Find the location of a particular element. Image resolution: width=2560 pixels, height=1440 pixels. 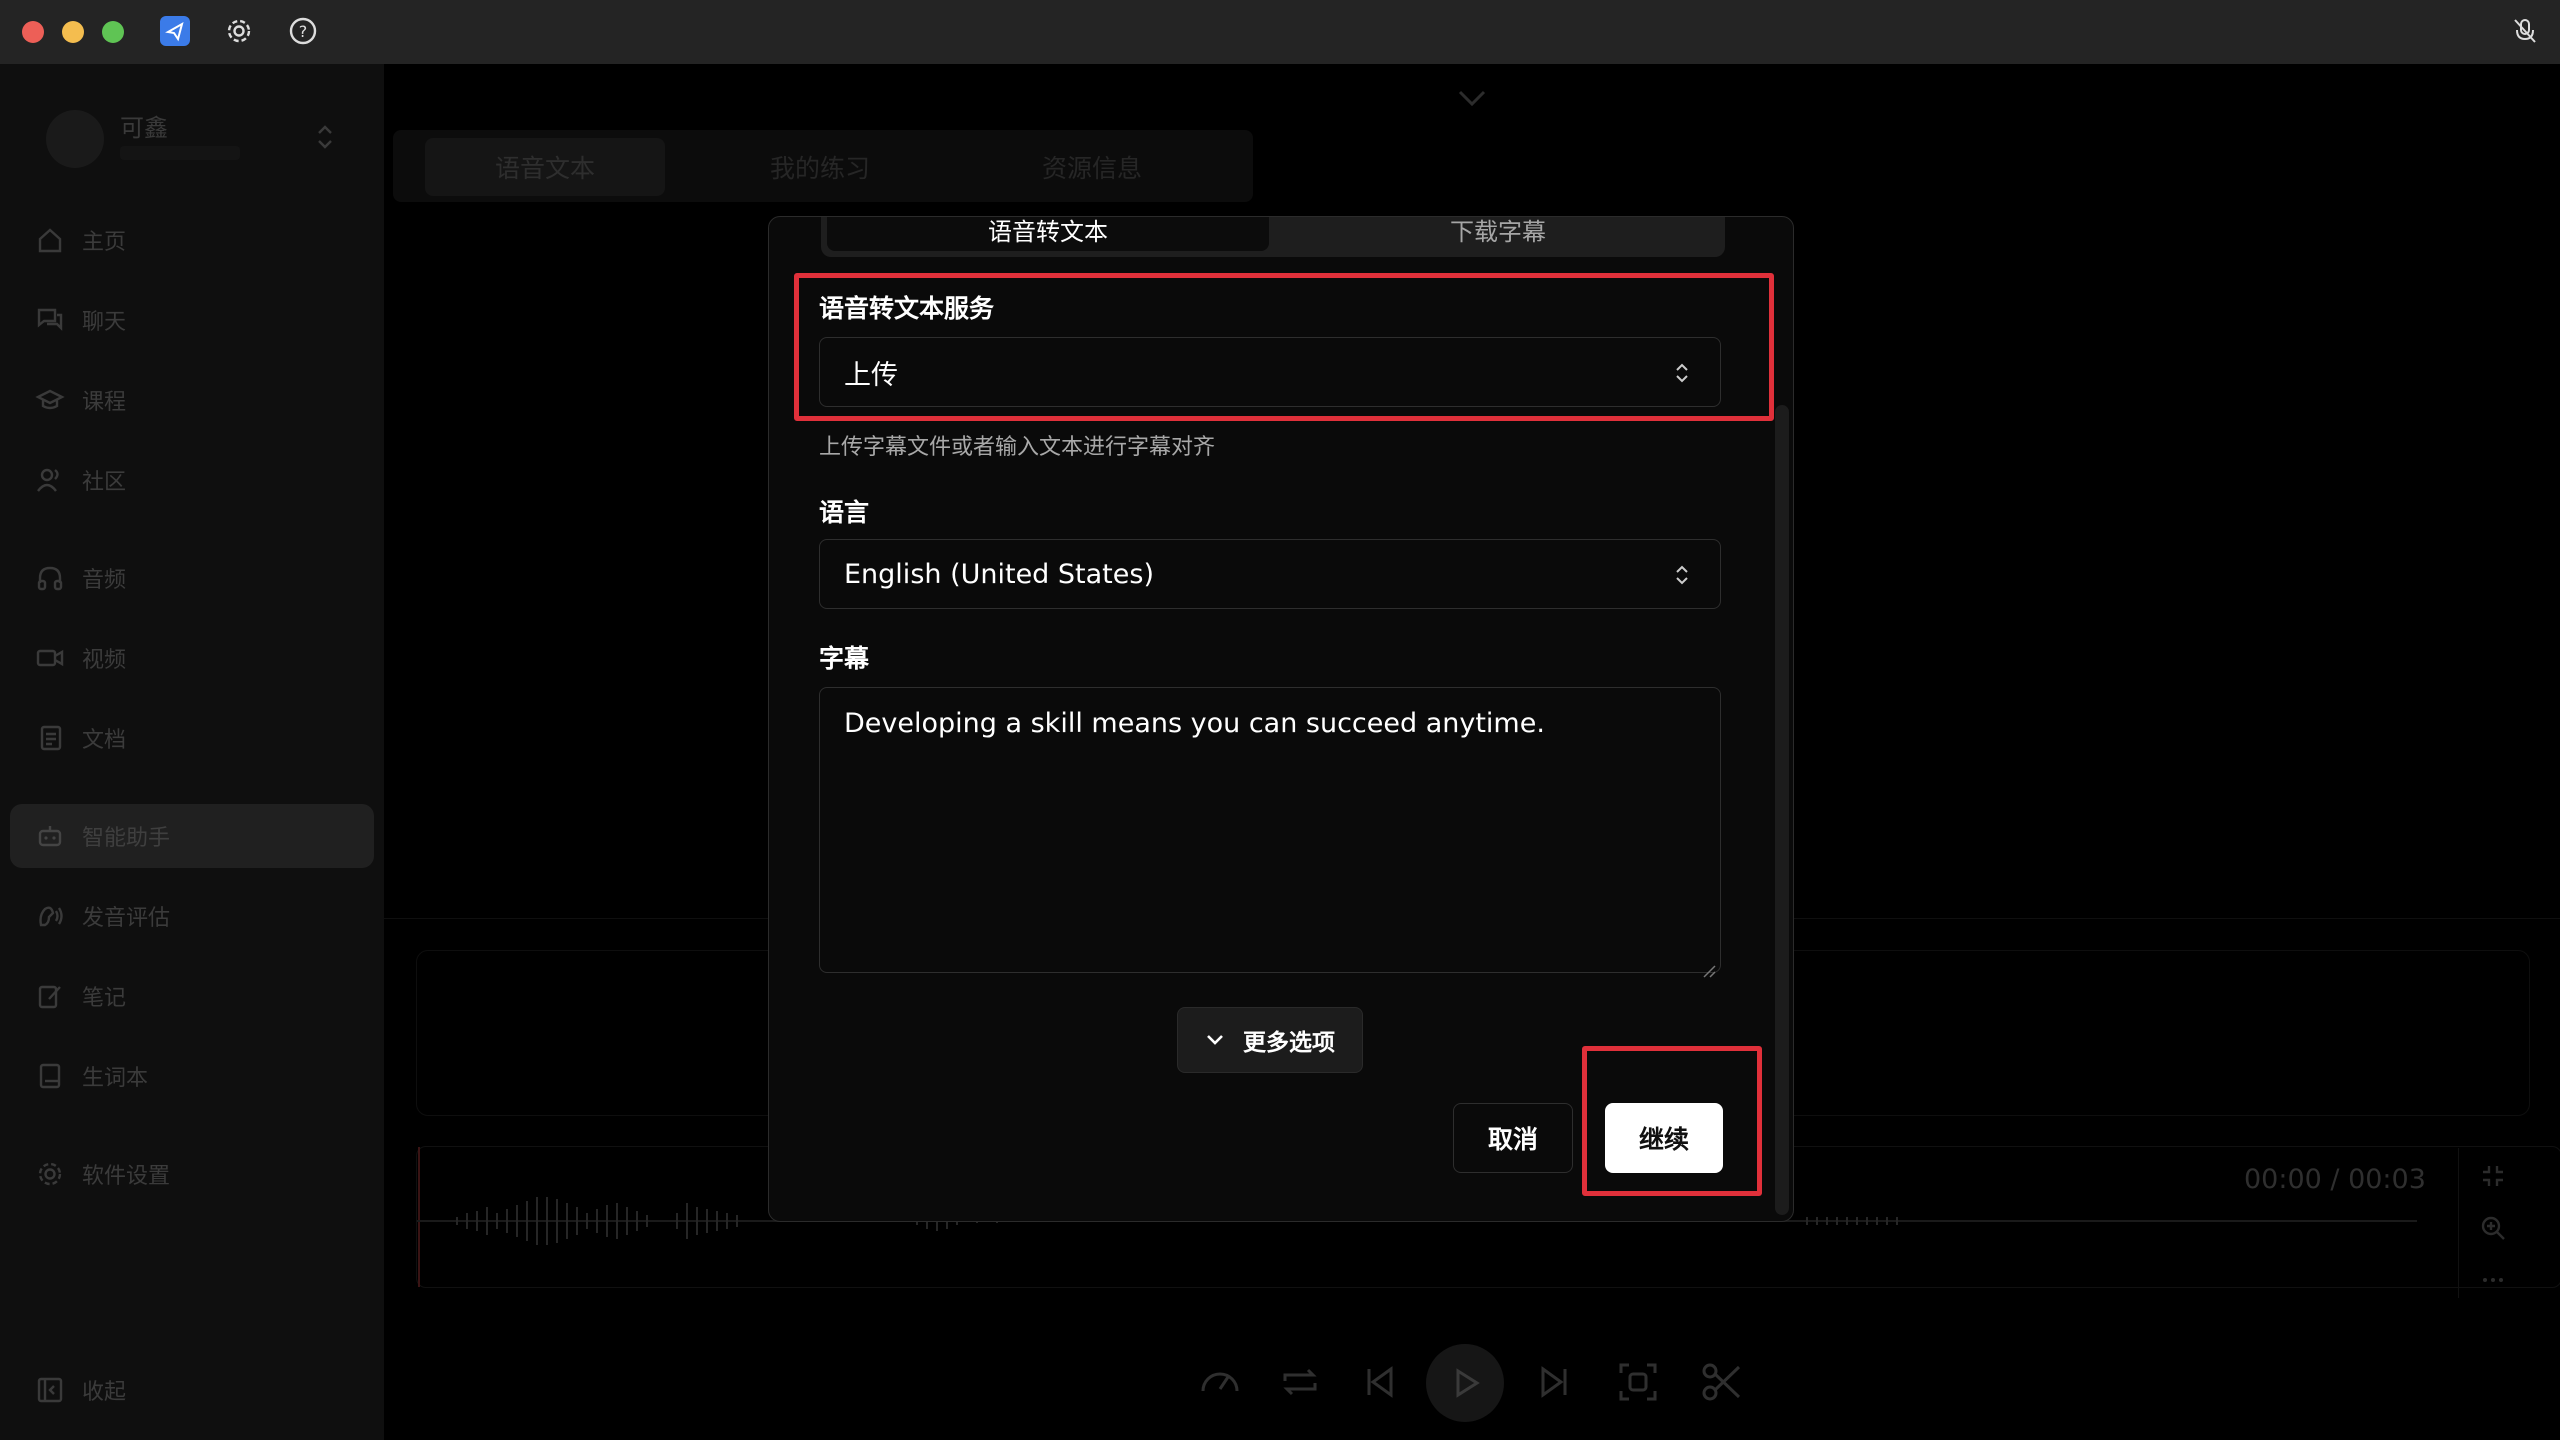

sidebar-item-audio: 音频 is located at coordinates (192, 578).